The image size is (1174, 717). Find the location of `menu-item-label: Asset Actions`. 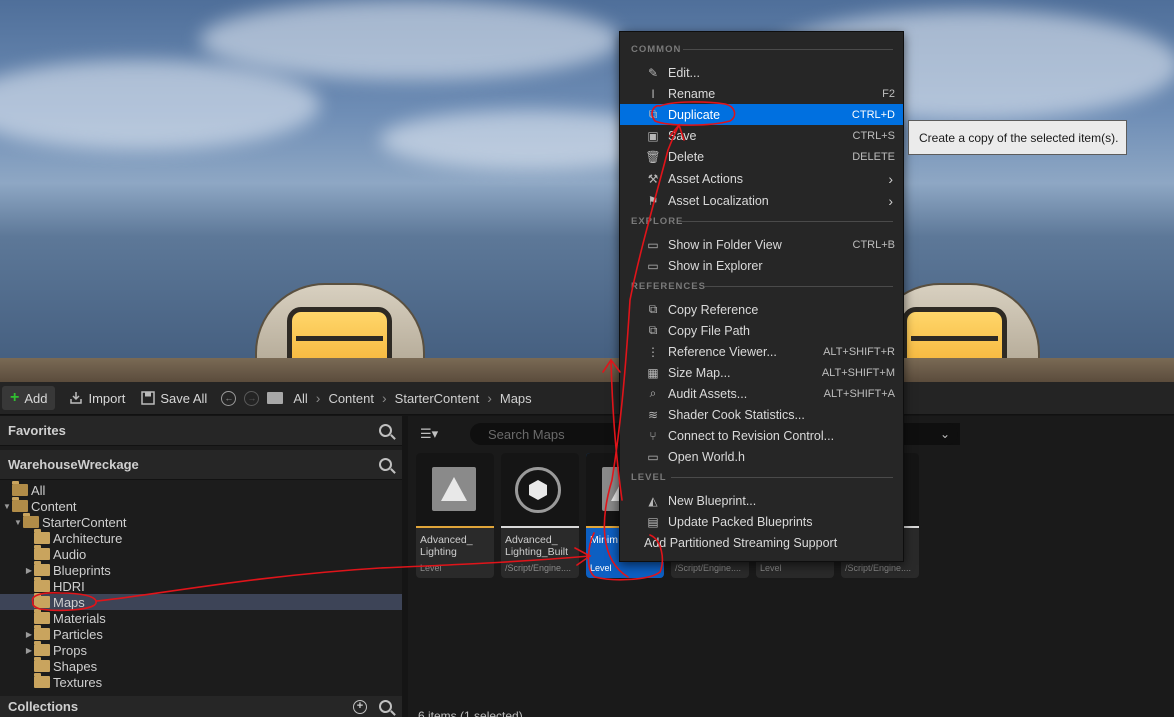

menu-item-label: Asset Actions is located at coordinates (706, 178).